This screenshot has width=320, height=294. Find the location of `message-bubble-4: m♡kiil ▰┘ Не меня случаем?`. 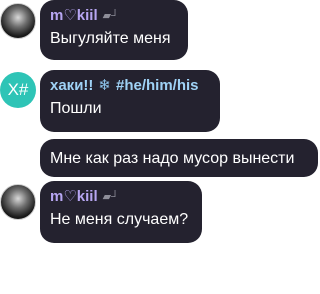

message-bubble-4: m♡kiil ▰┘ Не меня случаем? is located at coordinates (121, 212).